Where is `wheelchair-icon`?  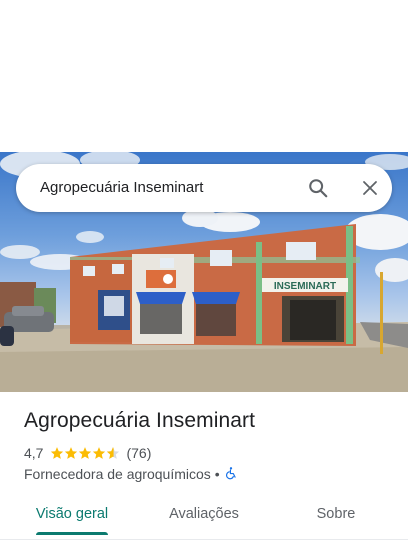 wheelchair-icon is located at coordinates (231, 474).